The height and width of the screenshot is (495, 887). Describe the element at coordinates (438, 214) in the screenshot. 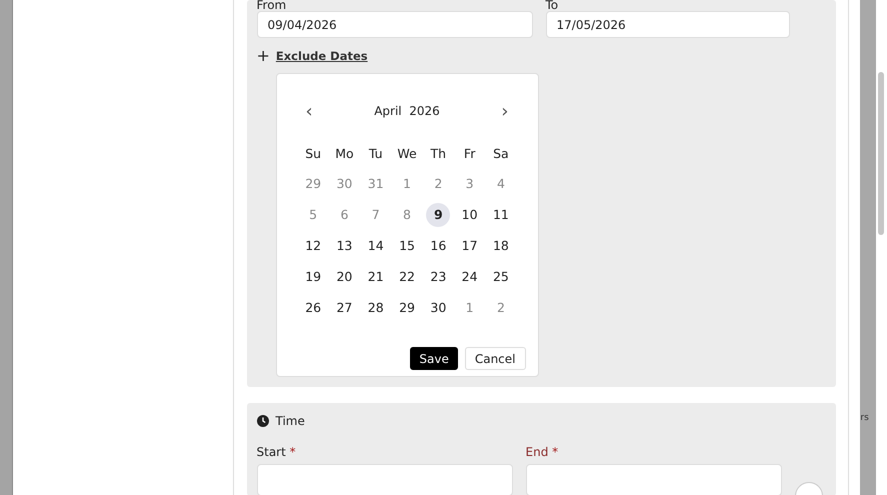

I see `calendar-day: 9` at that location.